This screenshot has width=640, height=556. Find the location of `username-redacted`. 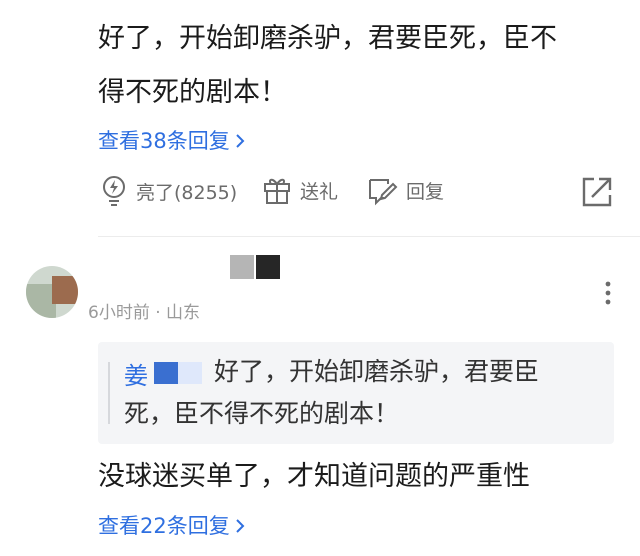

username-redacted is located at coordinates (242, 267).